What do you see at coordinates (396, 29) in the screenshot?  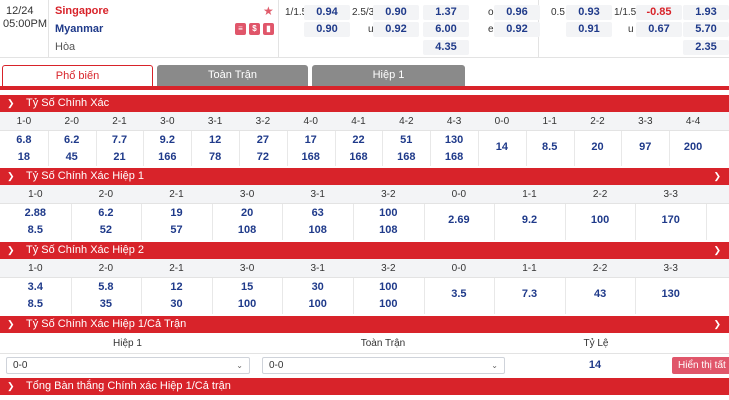 I see `ou-under-odds: 0.92` at bounding box center [396, 29].